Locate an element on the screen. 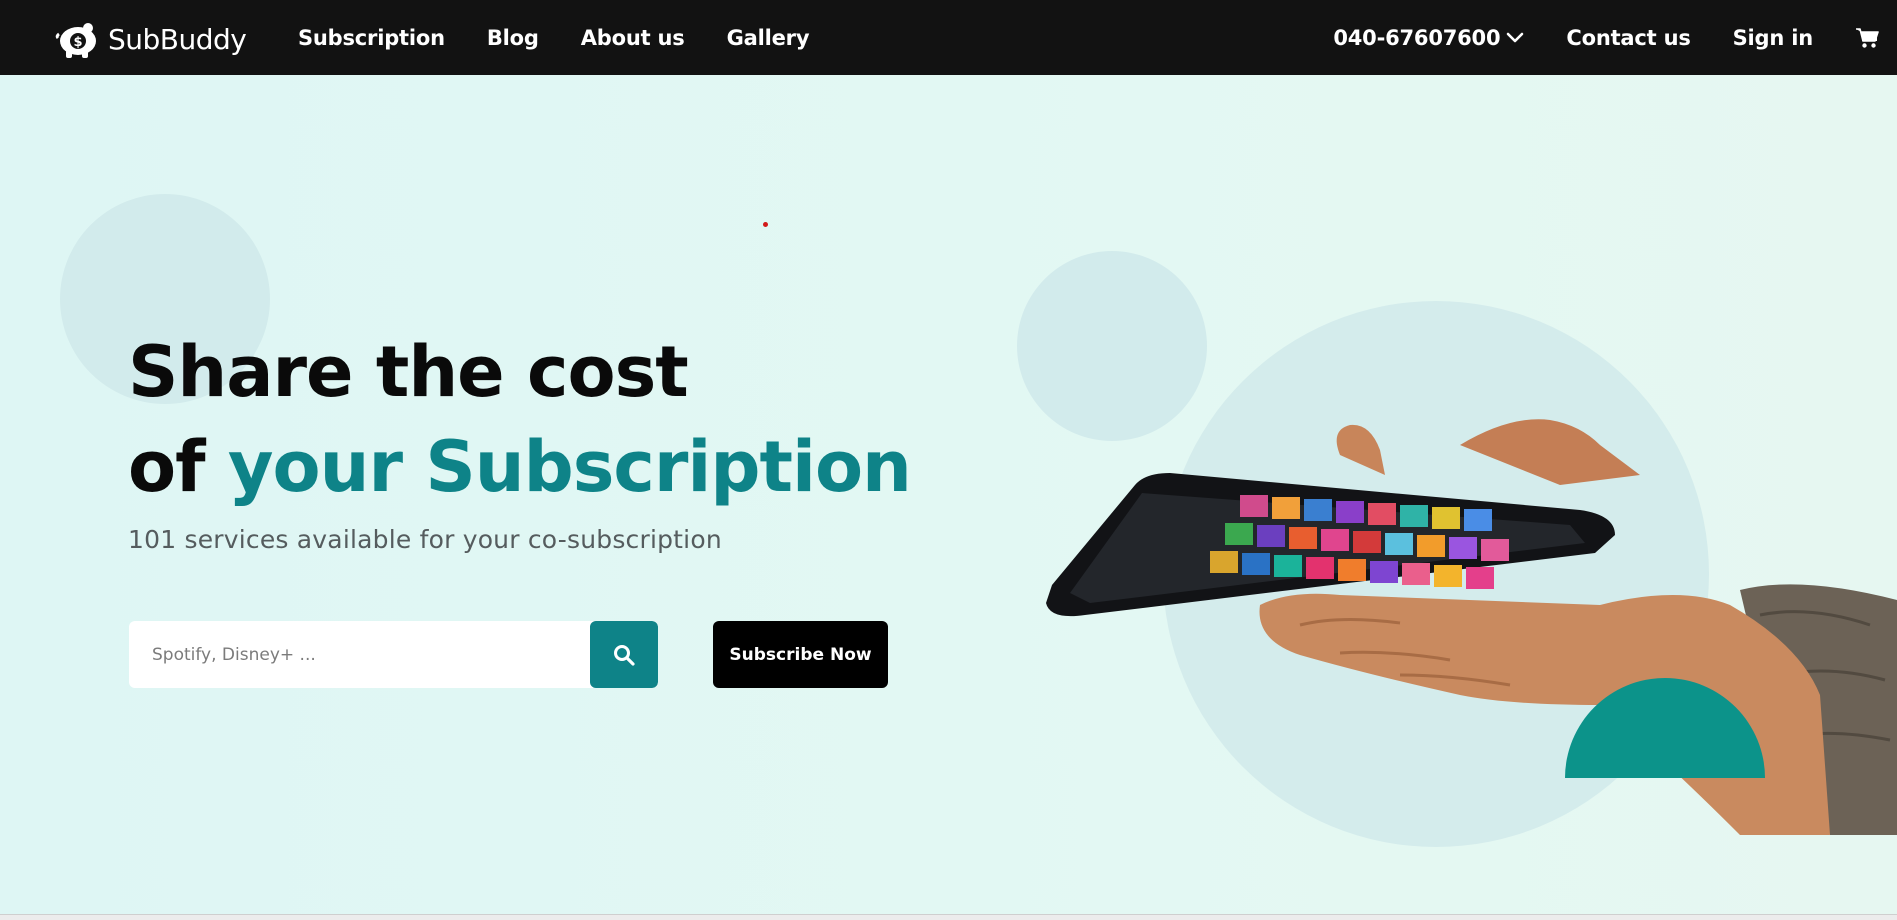 The width and height of the screenshot is (1897, 920). search-bar is located at coordinates (393, 654).